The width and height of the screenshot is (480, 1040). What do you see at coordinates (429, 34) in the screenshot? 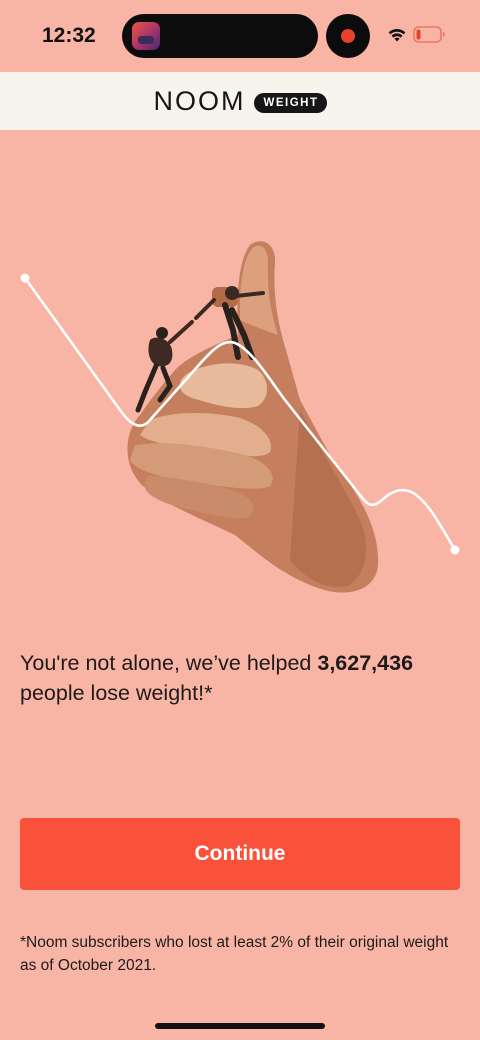
I see `battery-low-icon` at bounding box center [429, 34].